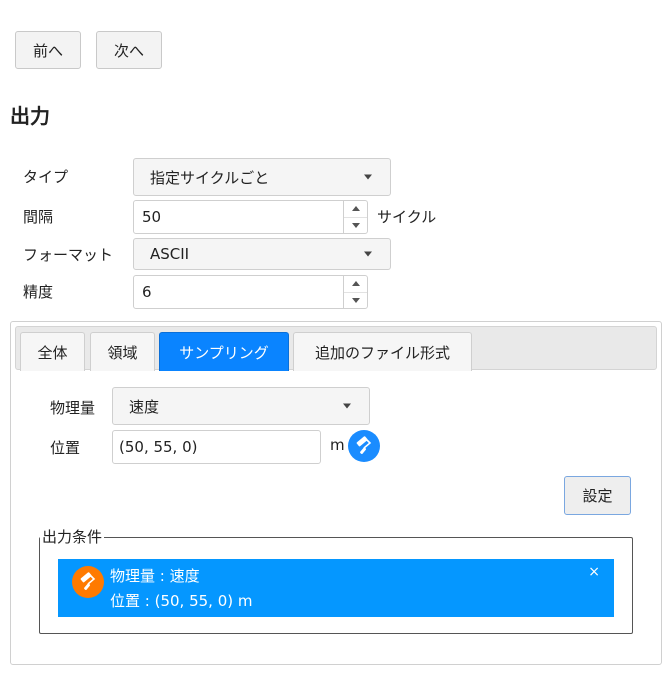  Describe the element at coordinates (129, 50) in the screenshot. I see `next-button: 次へ` at that location.